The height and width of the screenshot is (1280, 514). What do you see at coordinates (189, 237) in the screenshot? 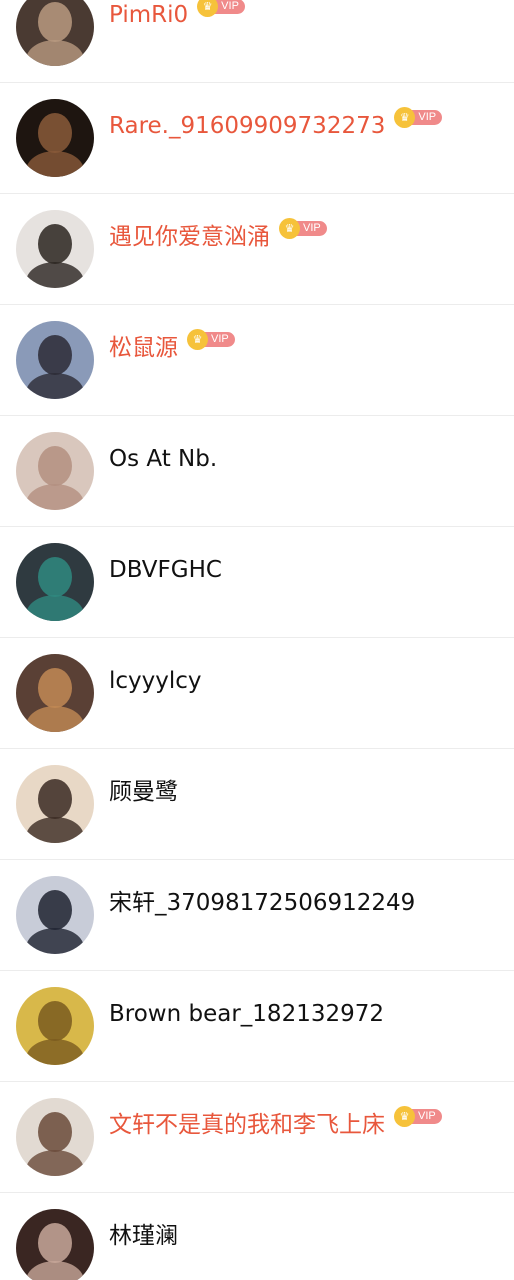
I see `username: 遇见你爱意汹涌` at bounding box center [189, 237].